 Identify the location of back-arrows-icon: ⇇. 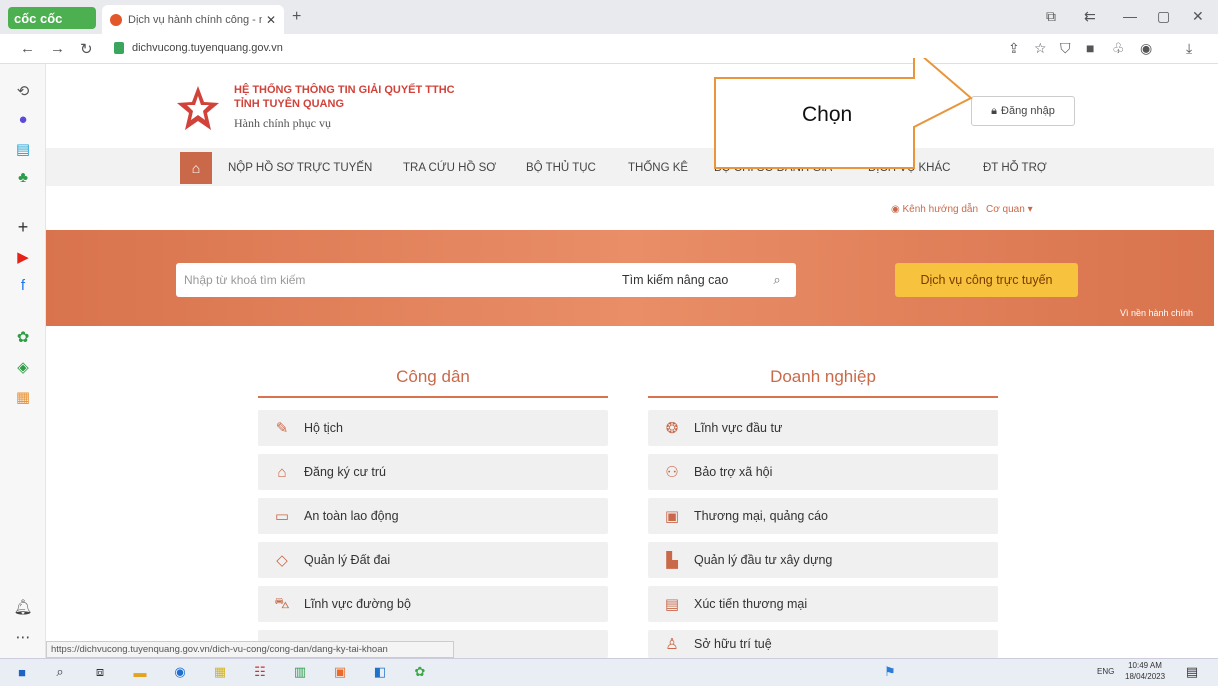
(1090, 16).